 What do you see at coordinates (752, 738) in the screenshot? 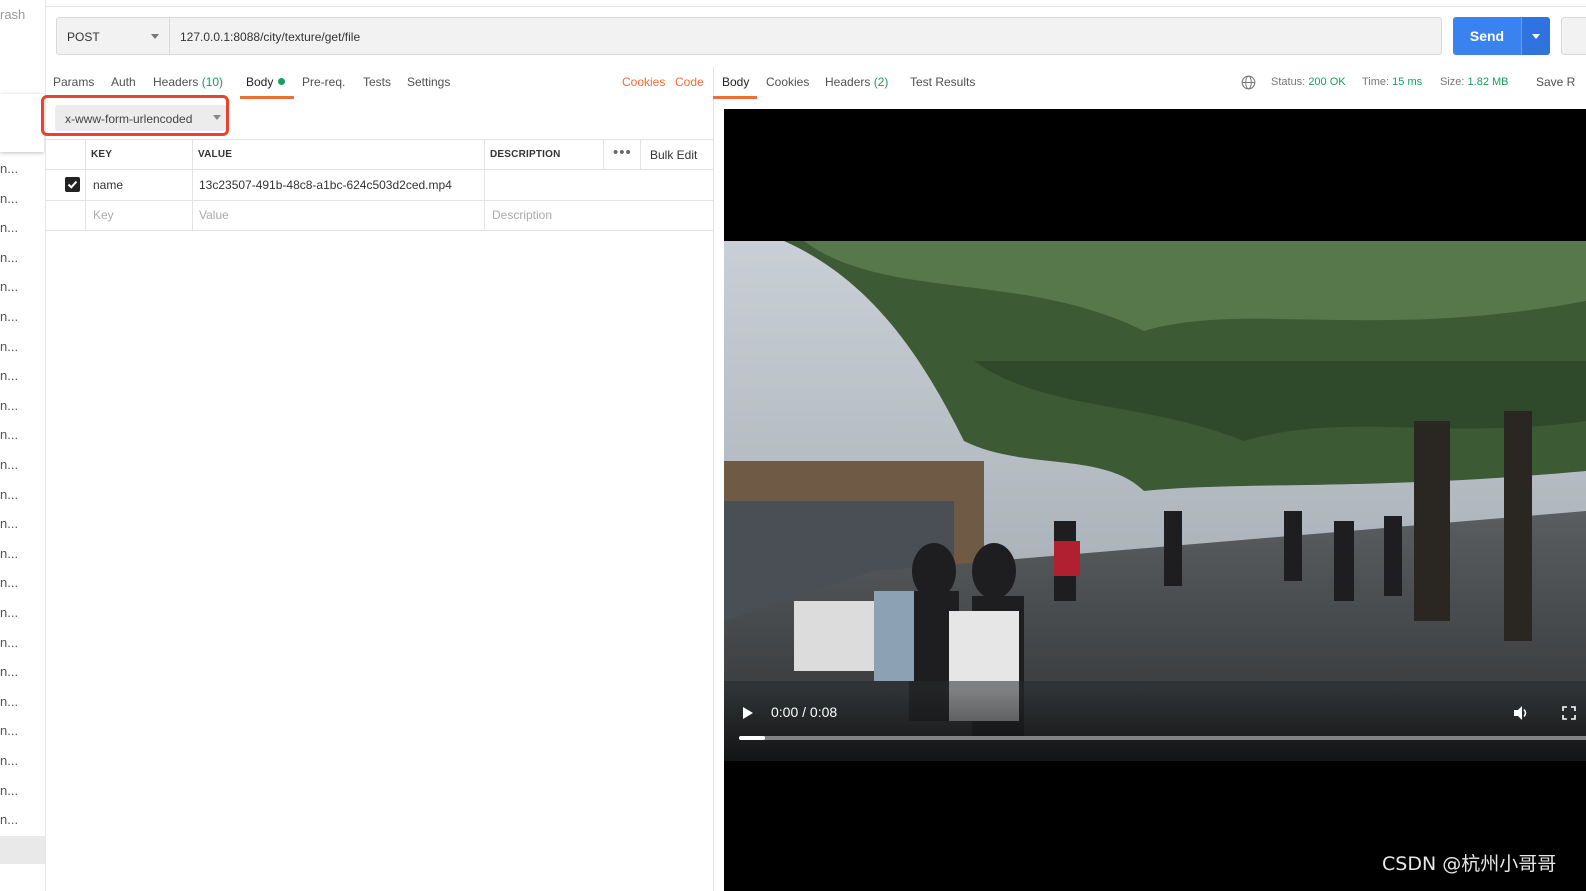
I see `video-progress-fill` at bounding box center [752, 738].